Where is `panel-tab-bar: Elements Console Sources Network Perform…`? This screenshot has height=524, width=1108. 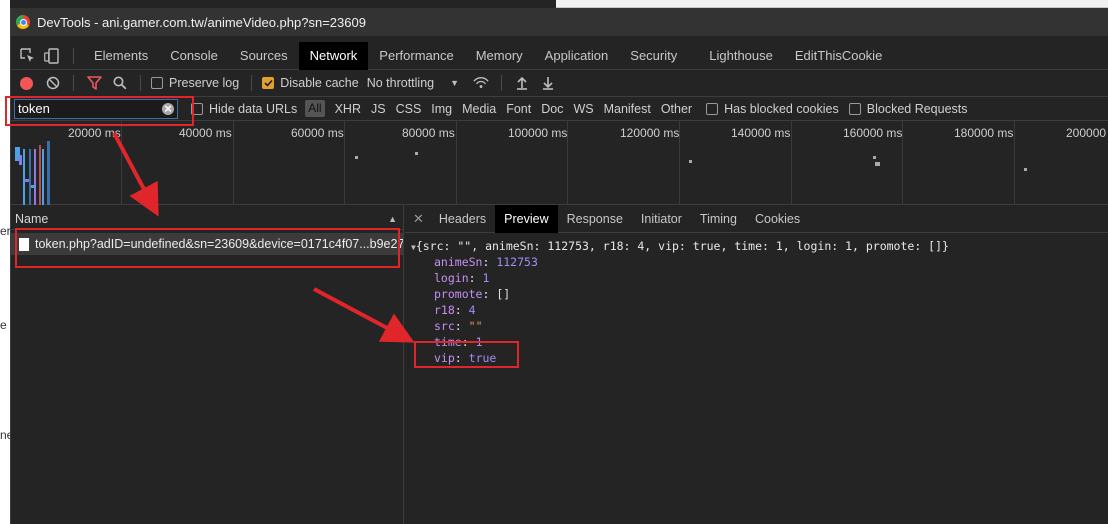
panel-tab-bar: Elements Console Sources Network Perform… is located at coordinates (559, 55).